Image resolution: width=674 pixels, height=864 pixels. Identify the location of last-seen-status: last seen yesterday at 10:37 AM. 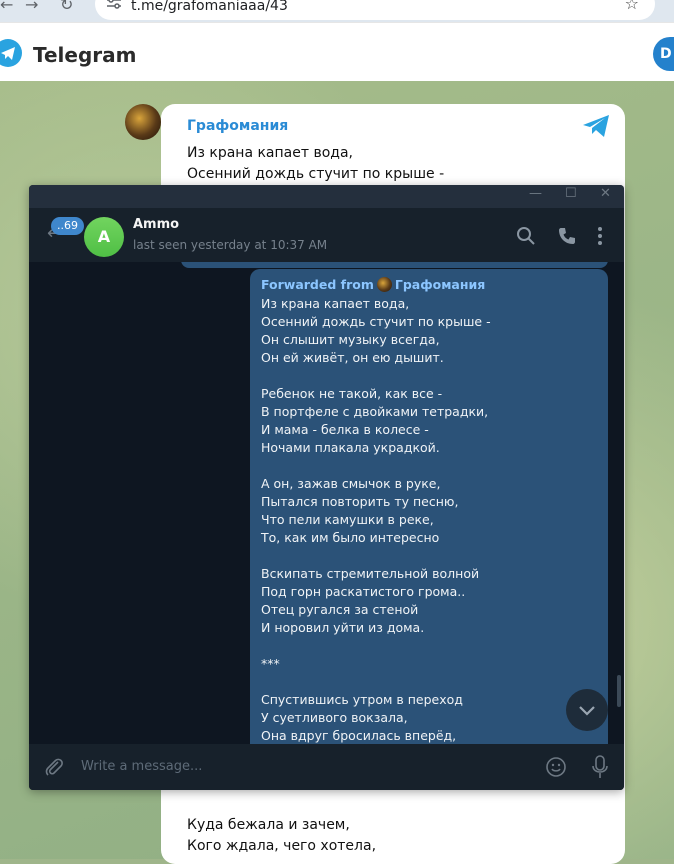
(230, 245).